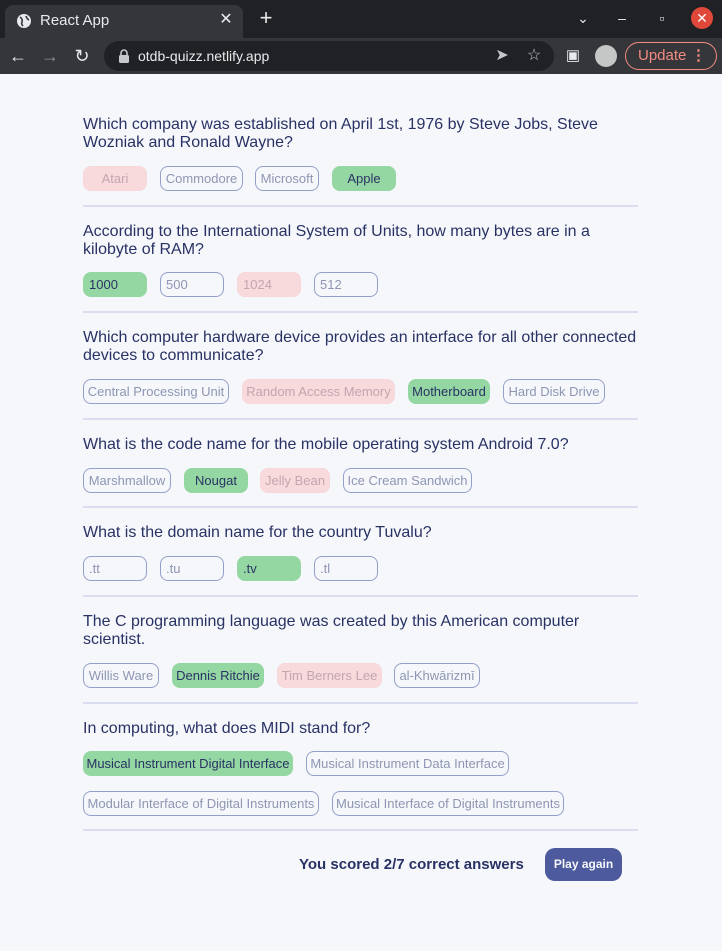 This screenshot has width=722, height=951. Describe the element at coordinates (346, 284) in the screenshot. I see `answer-option: 512` at that location.